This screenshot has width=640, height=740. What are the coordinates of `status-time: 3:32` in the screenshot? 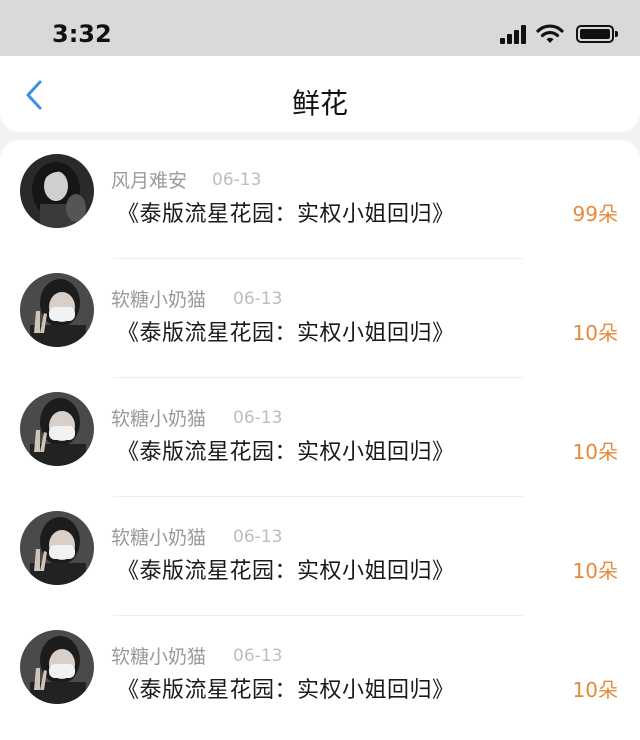 It's located at (82, 34).